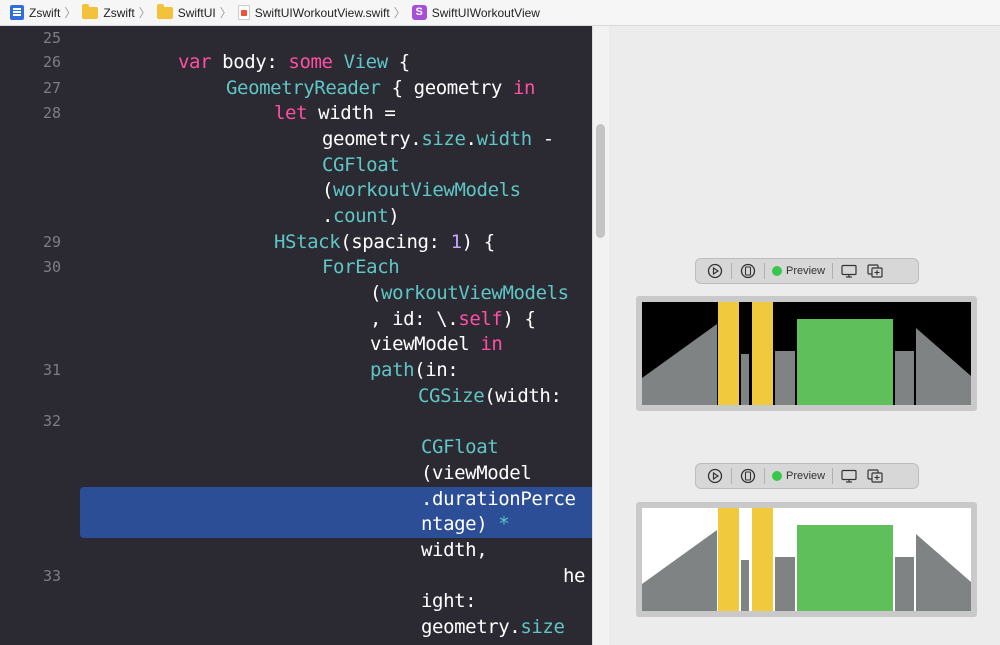 The width and height of the screenshot is (1000, 645). What do you see at coordinates (438, 139) in the screenshot?
I see `code-line: geometry.size.width -` at bounding box center [438, 139].